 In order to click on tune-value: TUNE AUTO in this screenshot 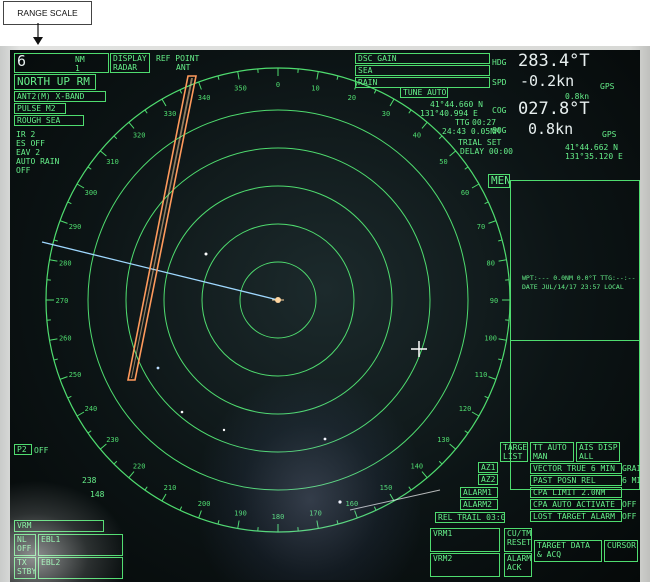, I will do `click(425, 92)`.